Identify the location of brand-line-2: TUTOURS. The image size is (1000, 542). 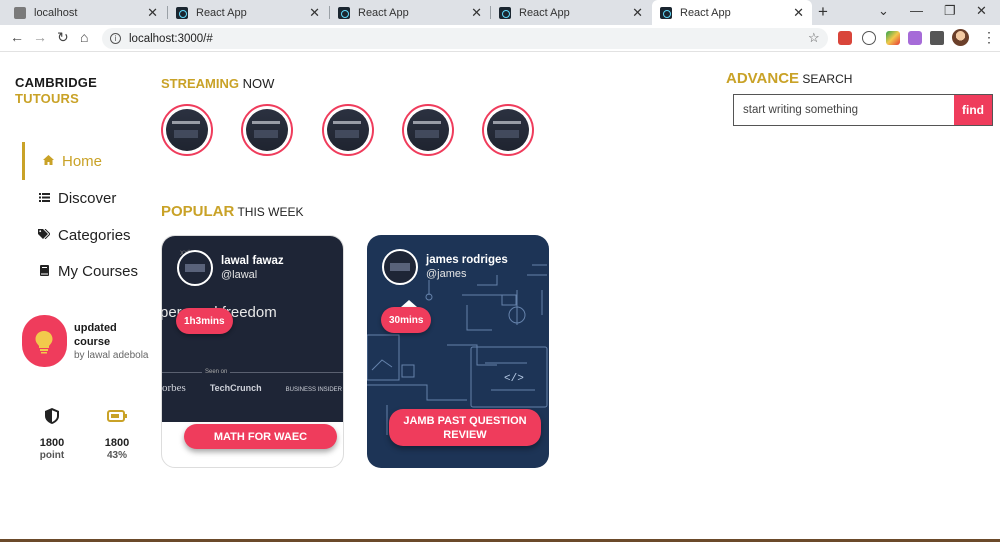
(47, 98).